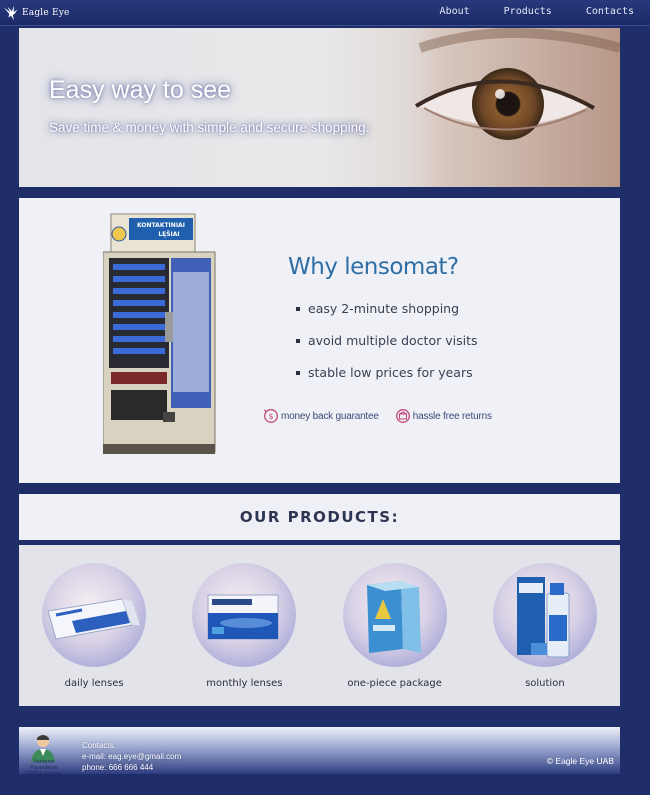 This screenshot has height=795, width=650. I want to click on products-header: OUR PRODUCTS:, so click(319, 517).